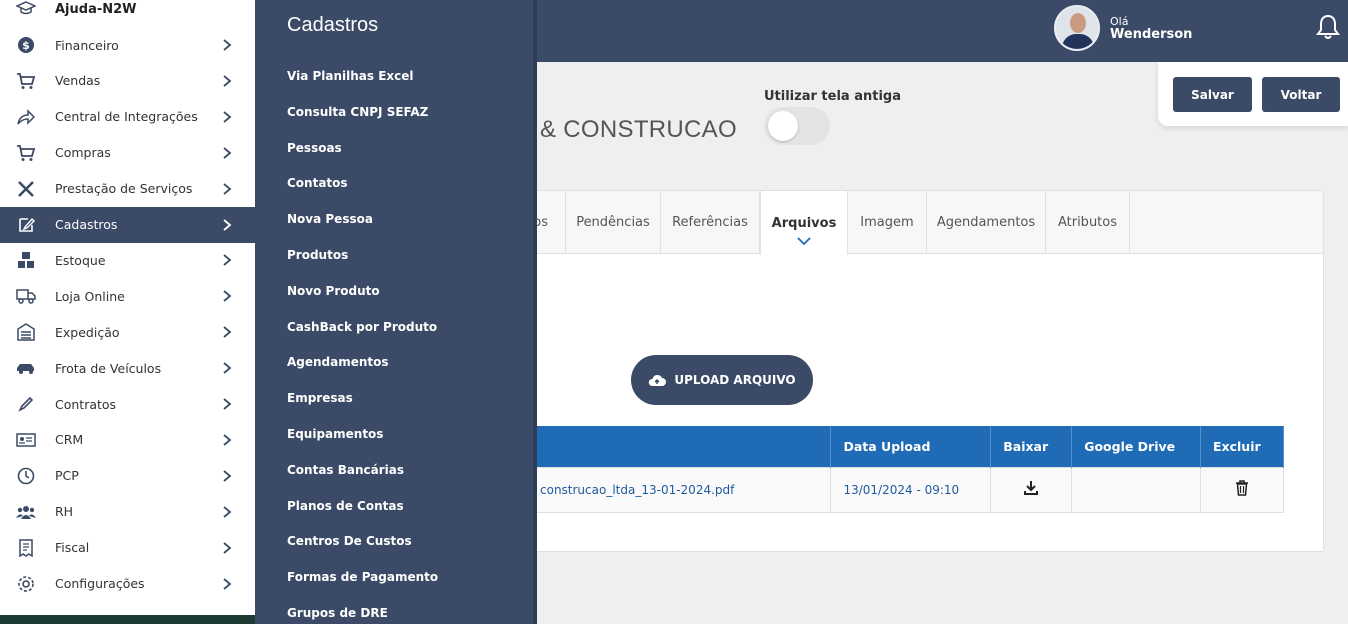  What do you see at coordinates (722, 380) in the screenshot?
I see `upload-file-button: UPLOAD ARQUIVO` at bounding box center [722, 380].